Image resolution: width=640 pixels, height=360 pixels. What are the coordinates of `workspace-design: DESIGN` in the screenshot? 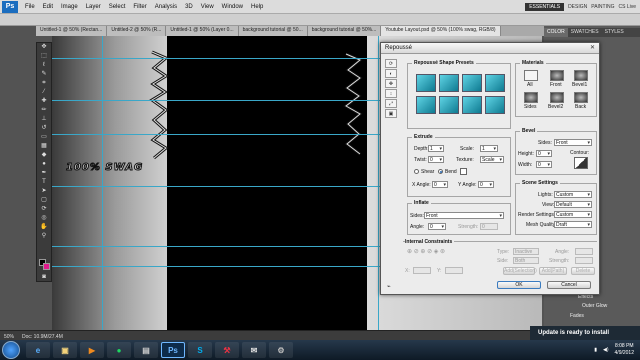 It's located at (577, 7).